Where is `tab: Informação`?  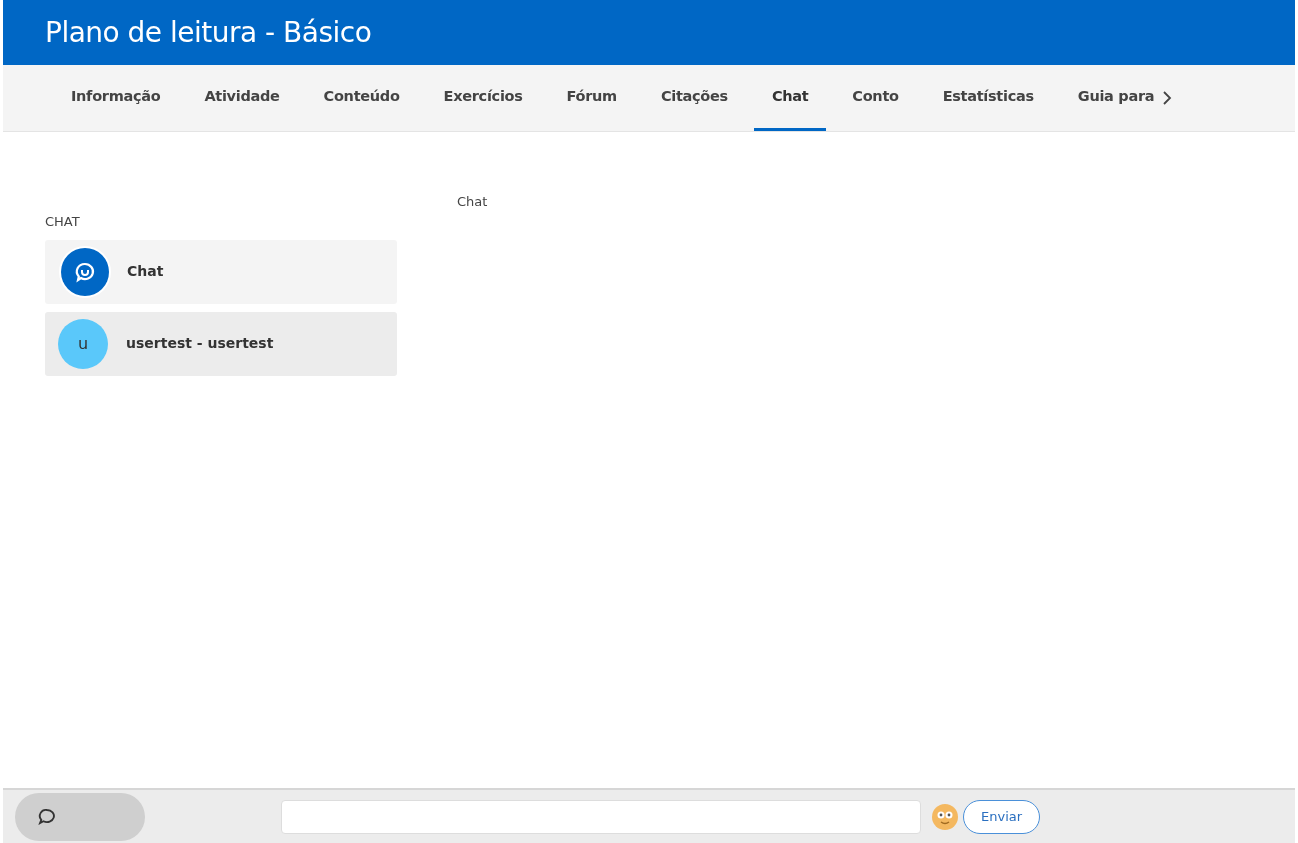
tab: Informação is located at coordinates (116, 98).